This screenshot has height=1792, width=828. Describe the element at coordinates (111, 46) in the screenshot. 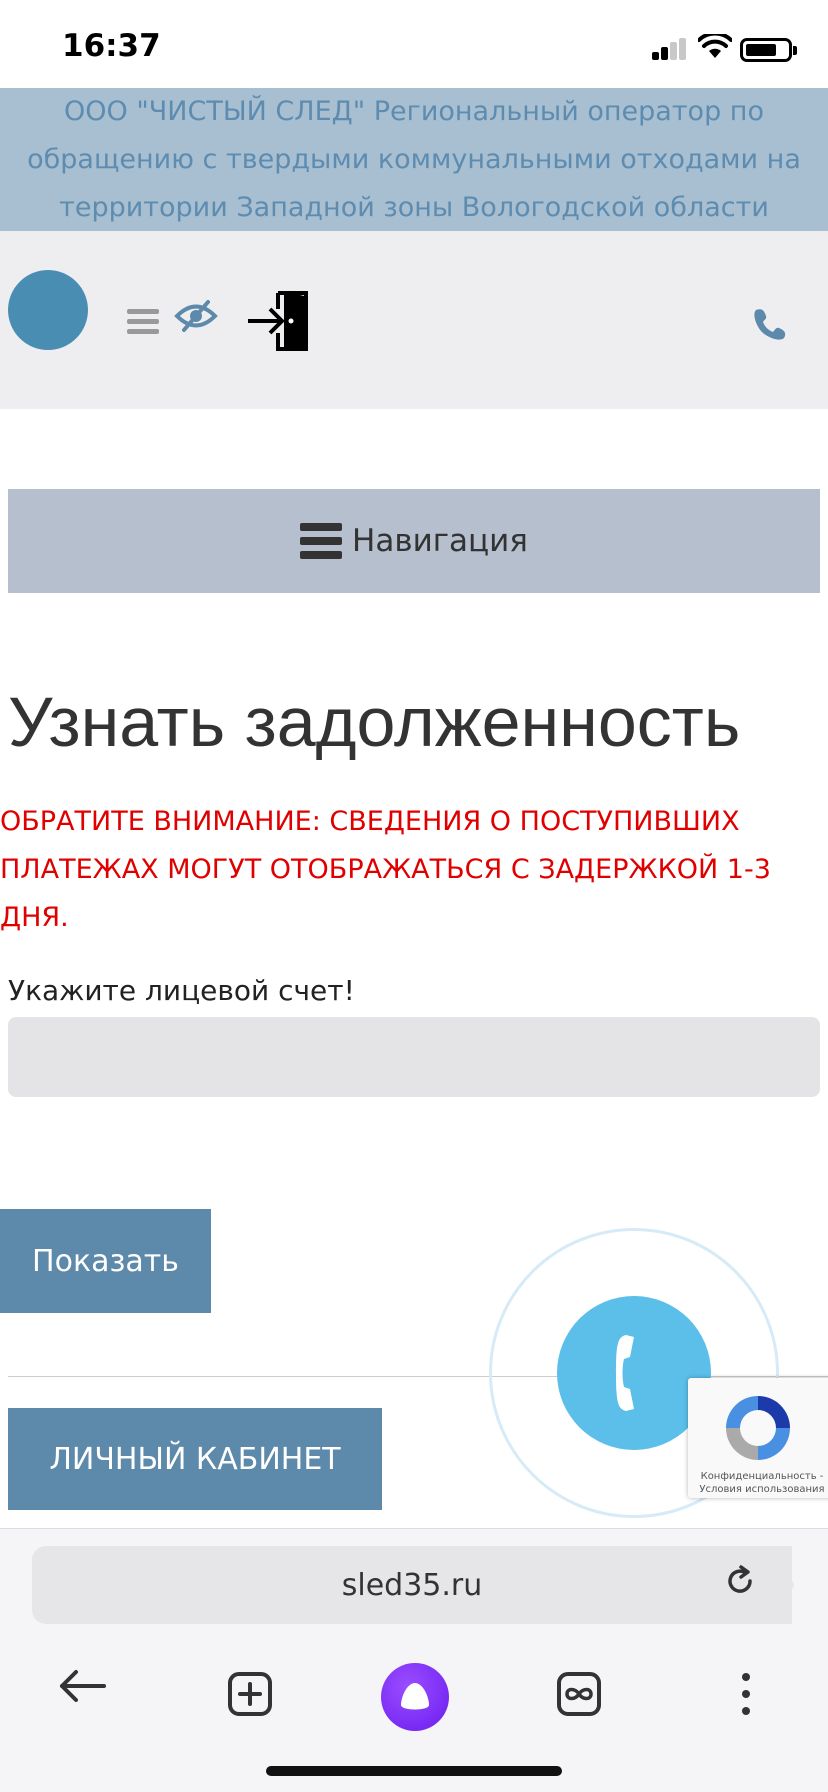

I see `status-time: 16:37` at that location.